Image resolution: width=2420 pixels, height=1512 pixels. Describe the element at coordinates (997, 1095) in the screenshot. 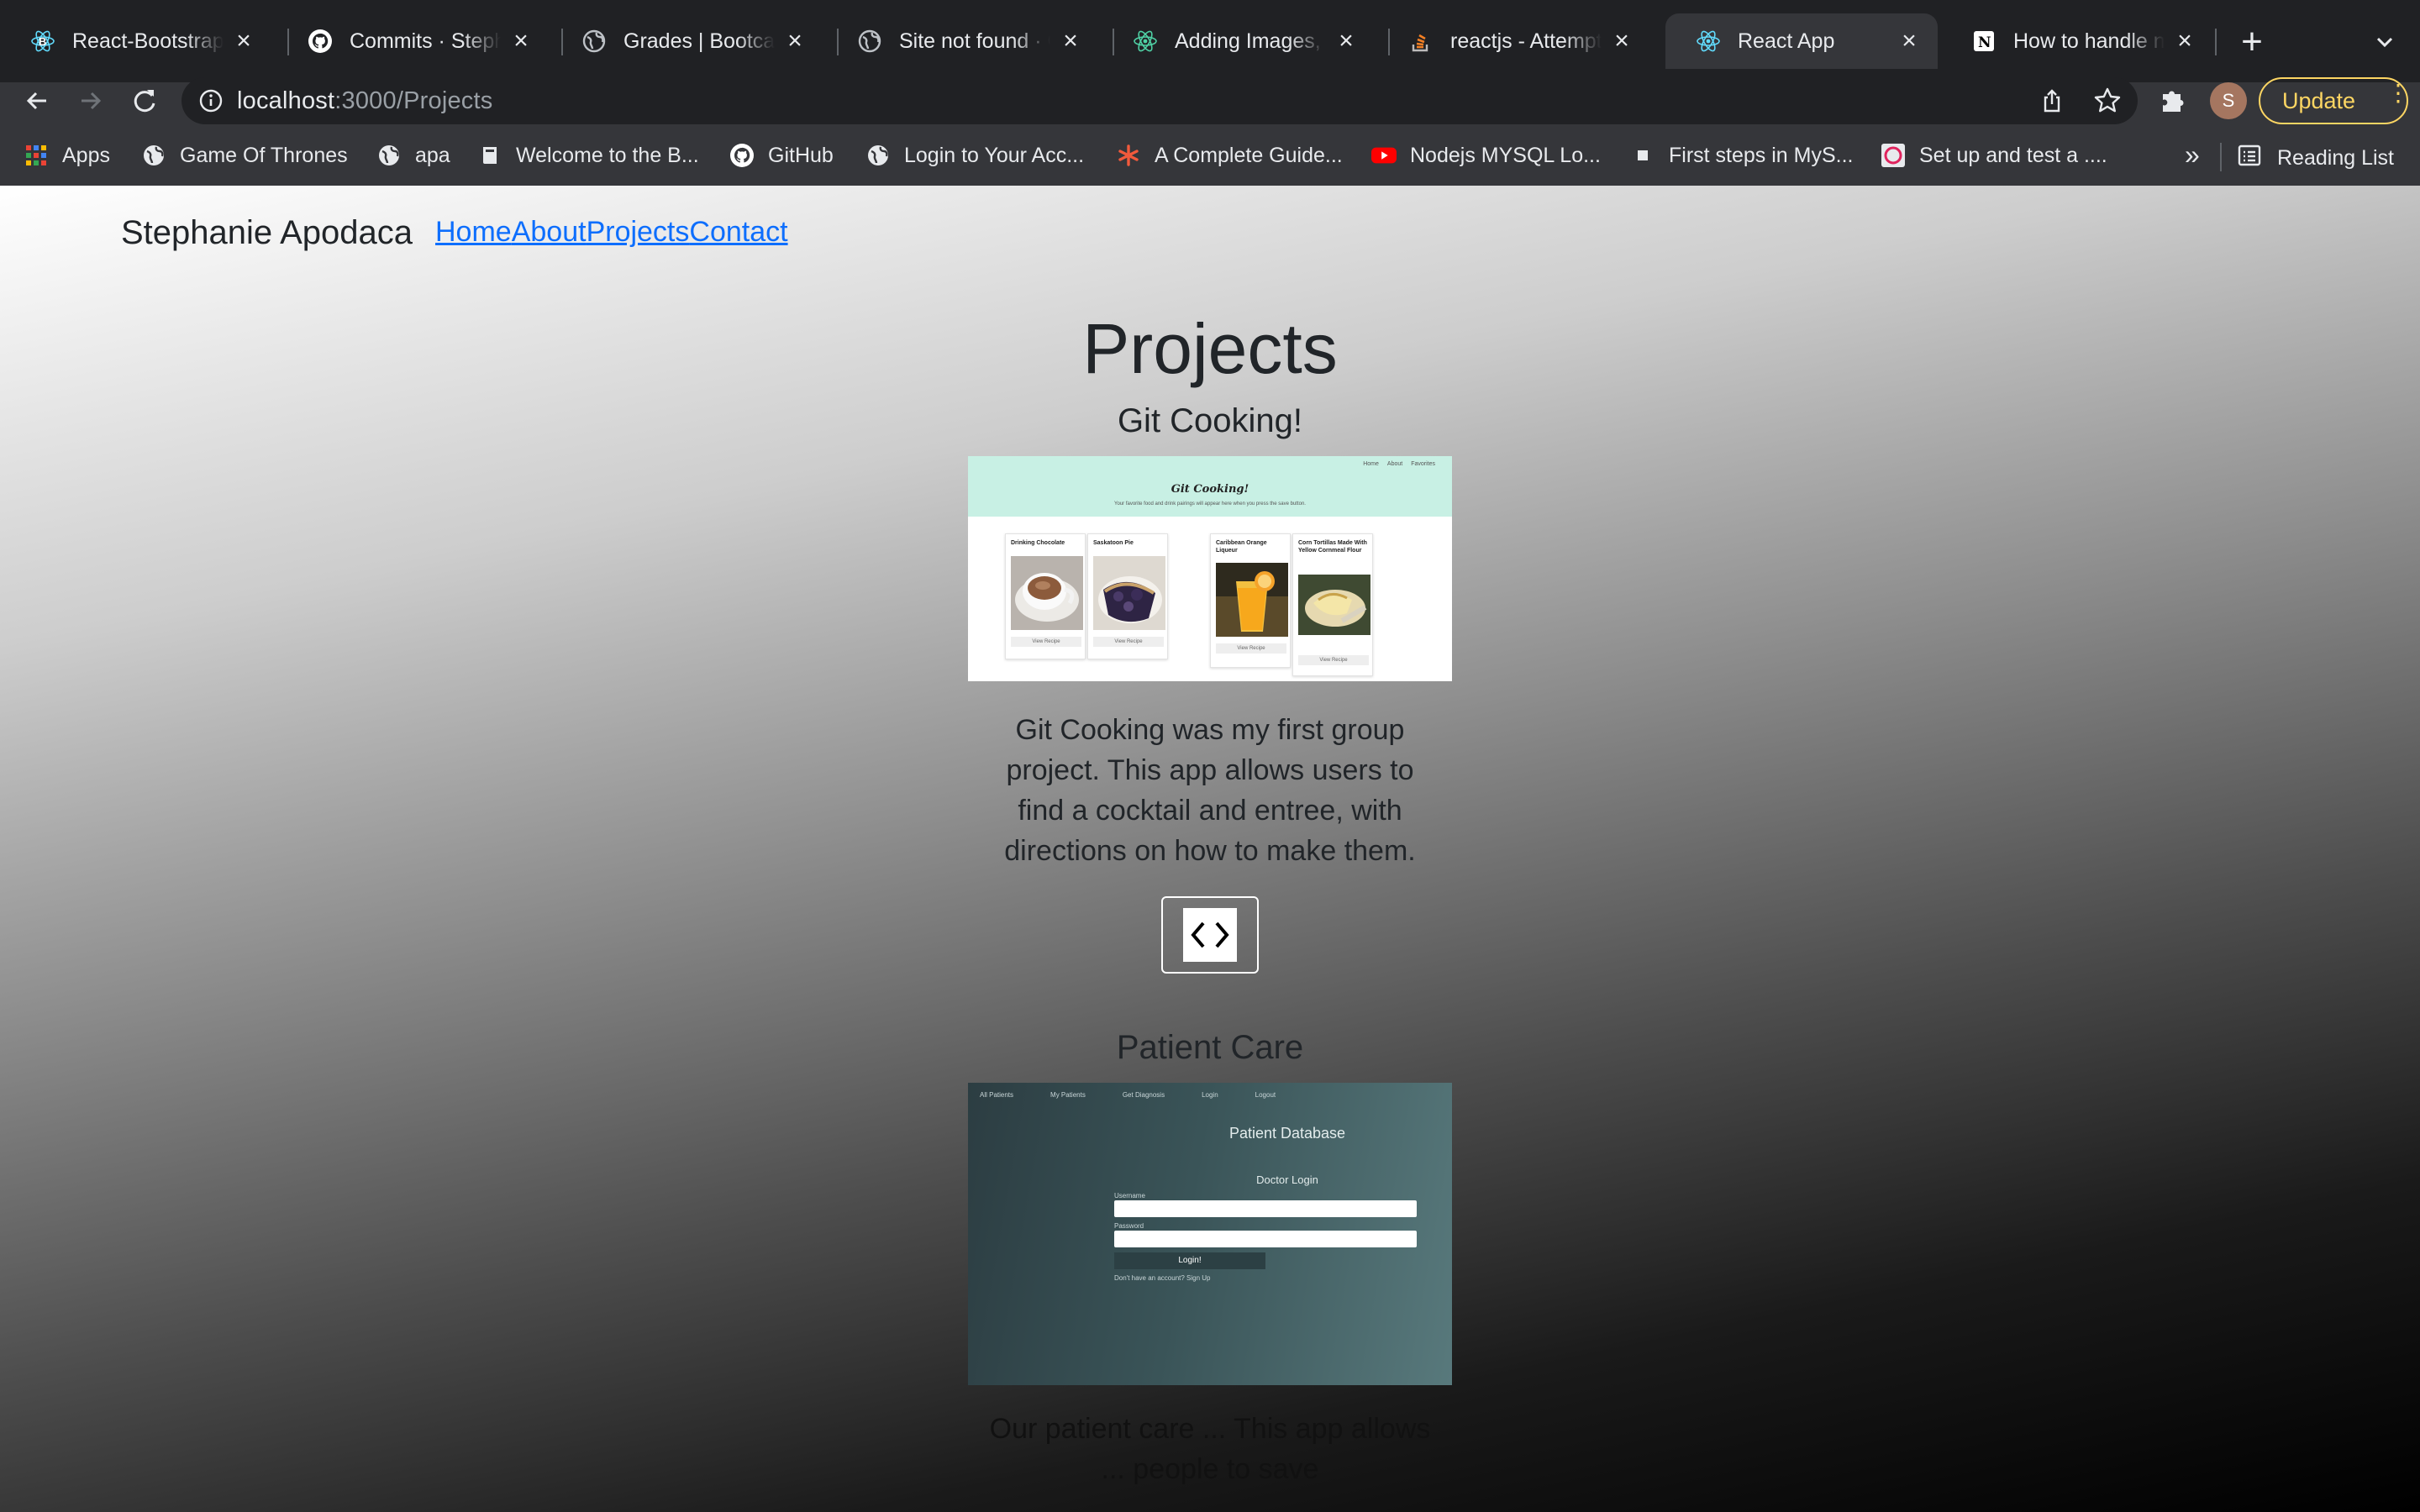

I see `screenshot-nav-item: All Patients` at that location.